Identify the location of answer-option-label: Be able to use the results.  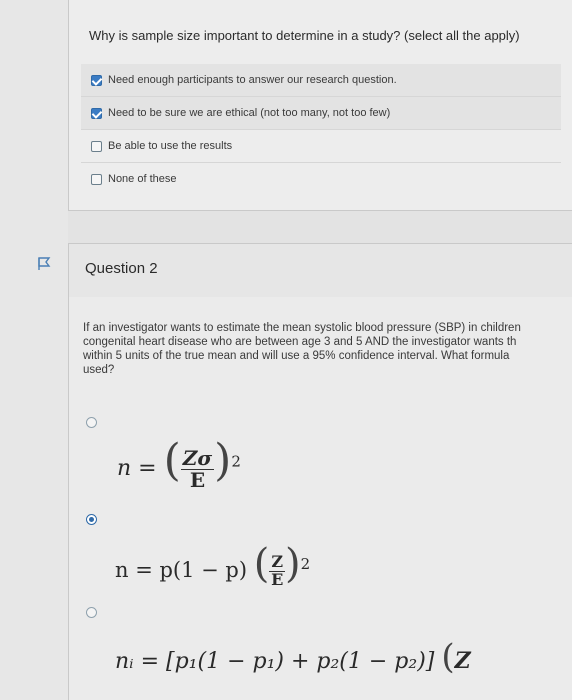
(170, 146).